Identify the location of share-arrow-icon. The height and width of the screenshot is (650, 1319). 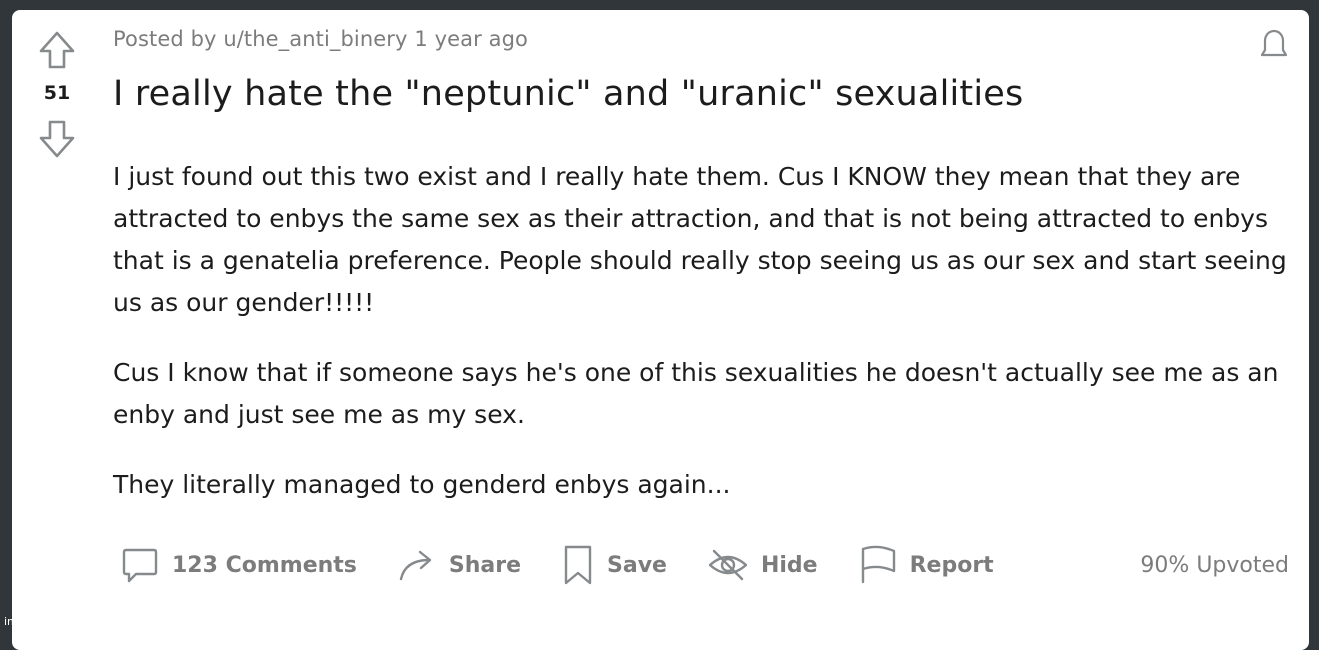
(417, 565).